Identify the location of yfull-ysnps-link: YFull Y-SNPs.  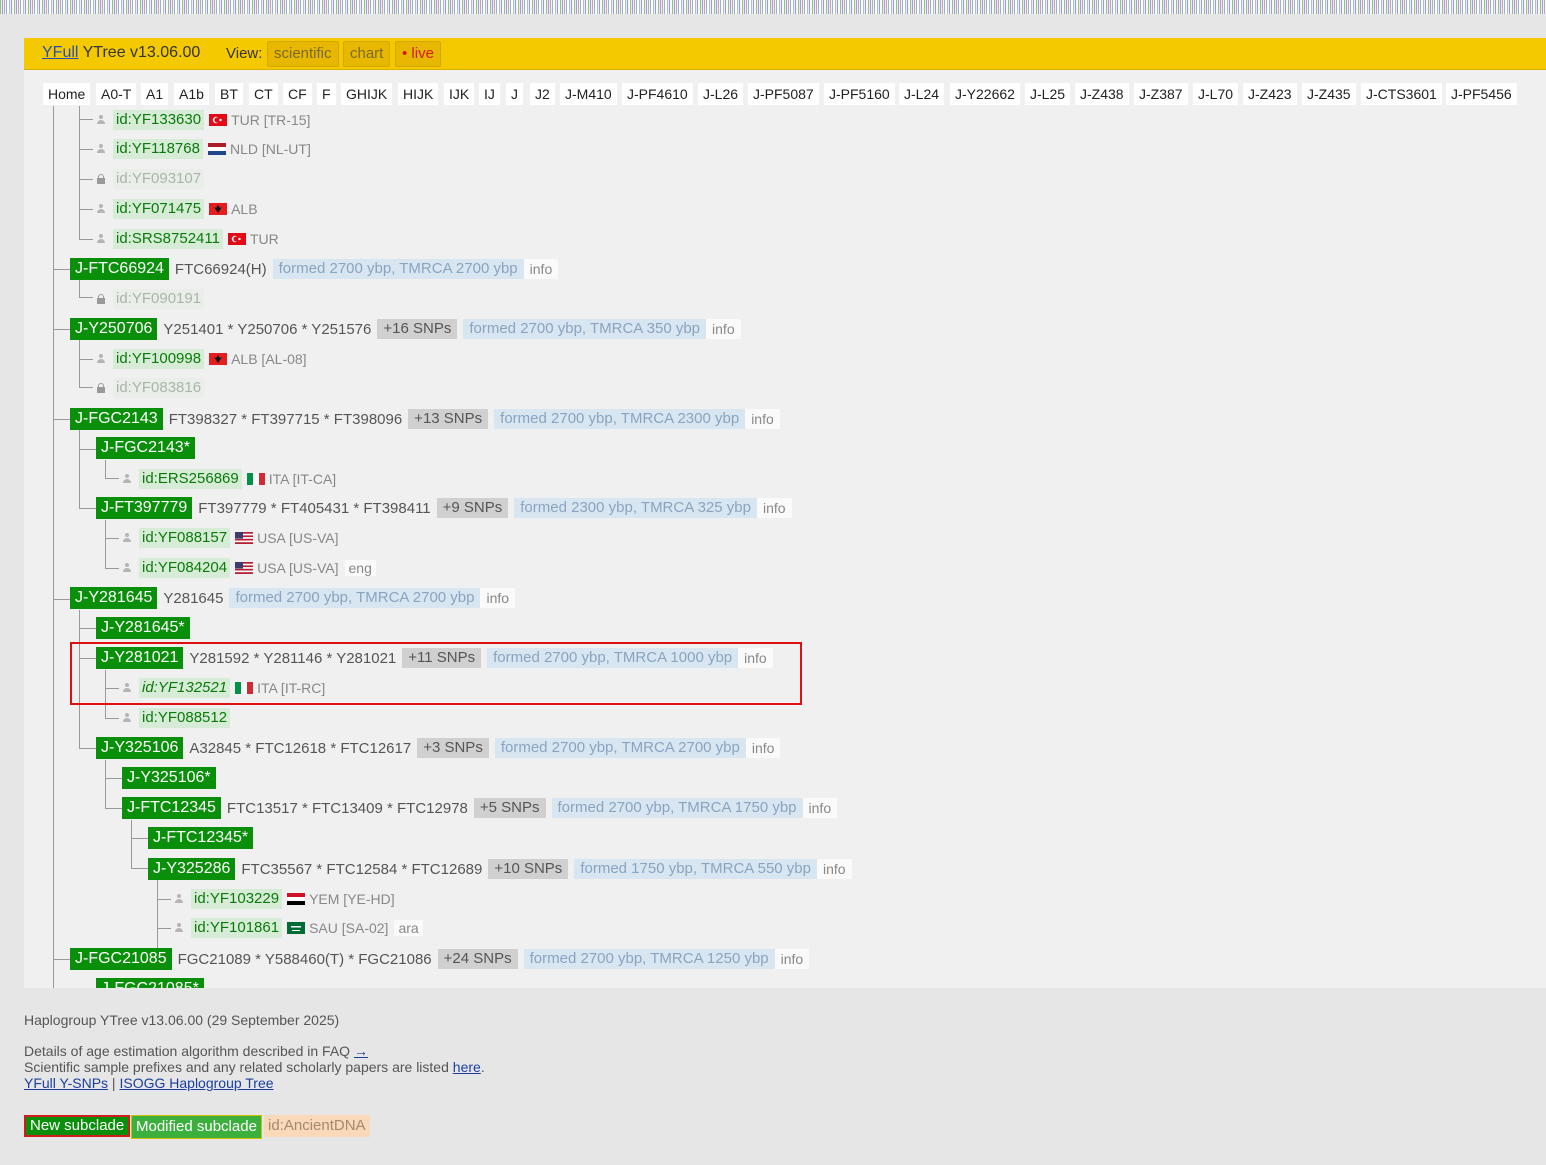
(66, 1083).